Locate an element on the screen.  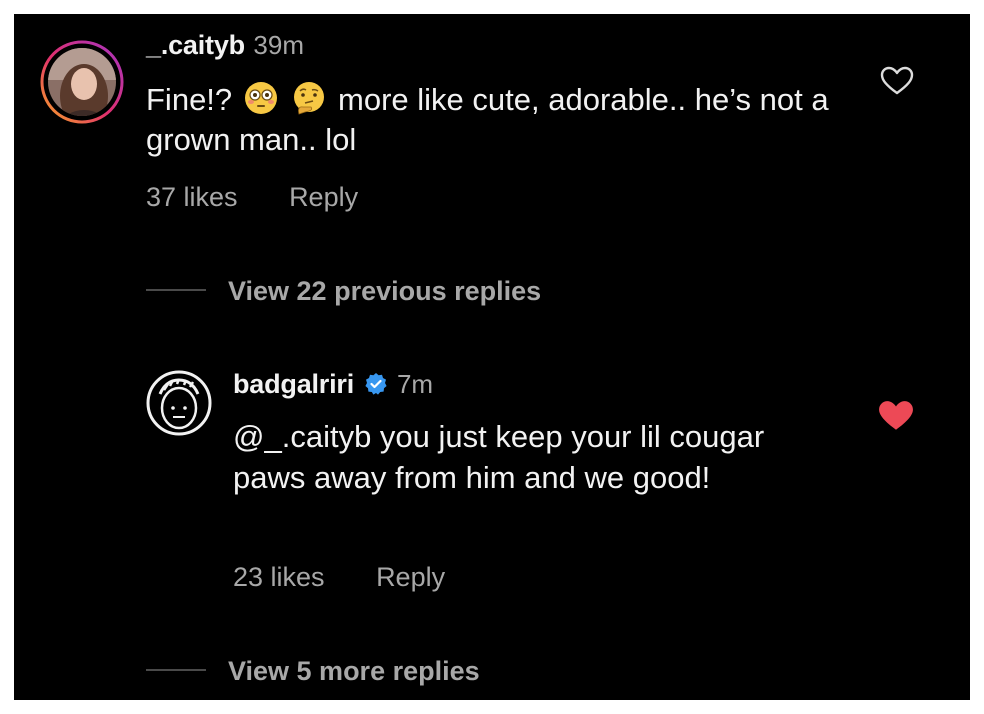
view-previous-replies-button: View 22 previous replies is located at coordinates (343, 291).